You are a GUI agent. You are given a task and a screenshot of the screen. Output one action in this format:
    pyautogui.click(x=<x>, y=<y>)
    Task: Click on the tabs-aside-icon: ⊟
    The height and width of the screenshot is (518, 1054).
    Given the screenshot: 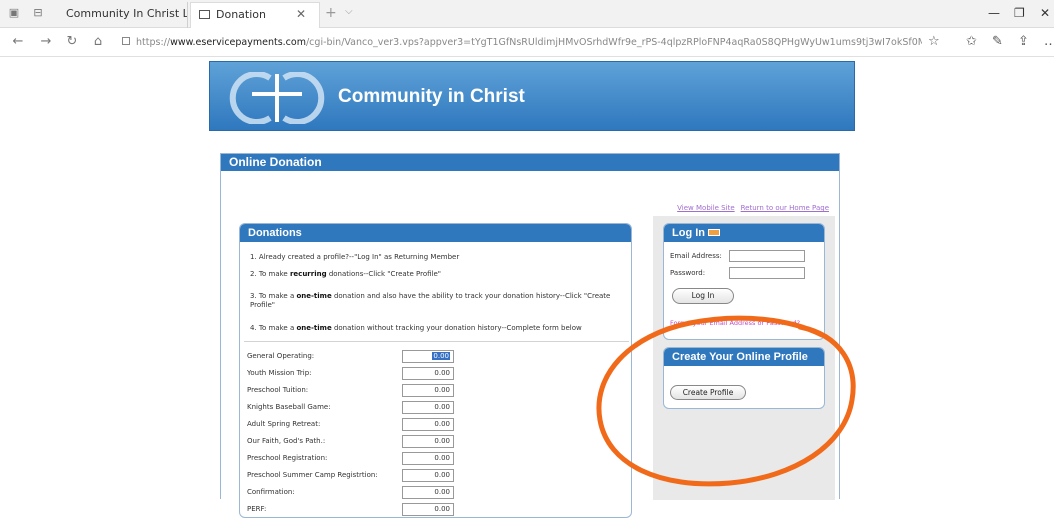 What is the action you would take?
    pyautogui.click(x=38, y=13)
    